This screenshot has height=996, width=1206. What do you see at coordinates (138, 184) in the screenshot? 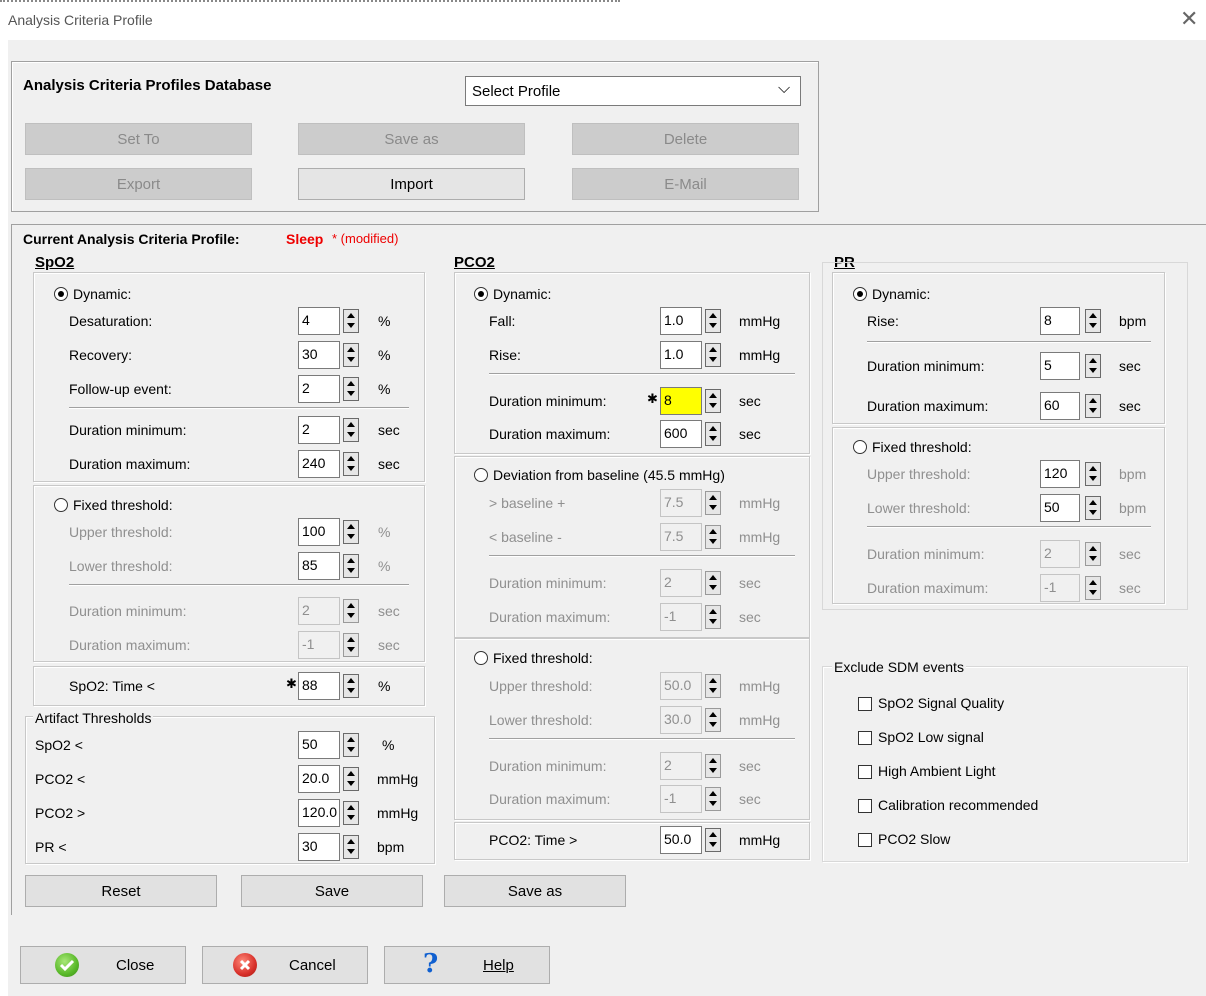
I see `export-button: Export` at bounding box center [138, 184].